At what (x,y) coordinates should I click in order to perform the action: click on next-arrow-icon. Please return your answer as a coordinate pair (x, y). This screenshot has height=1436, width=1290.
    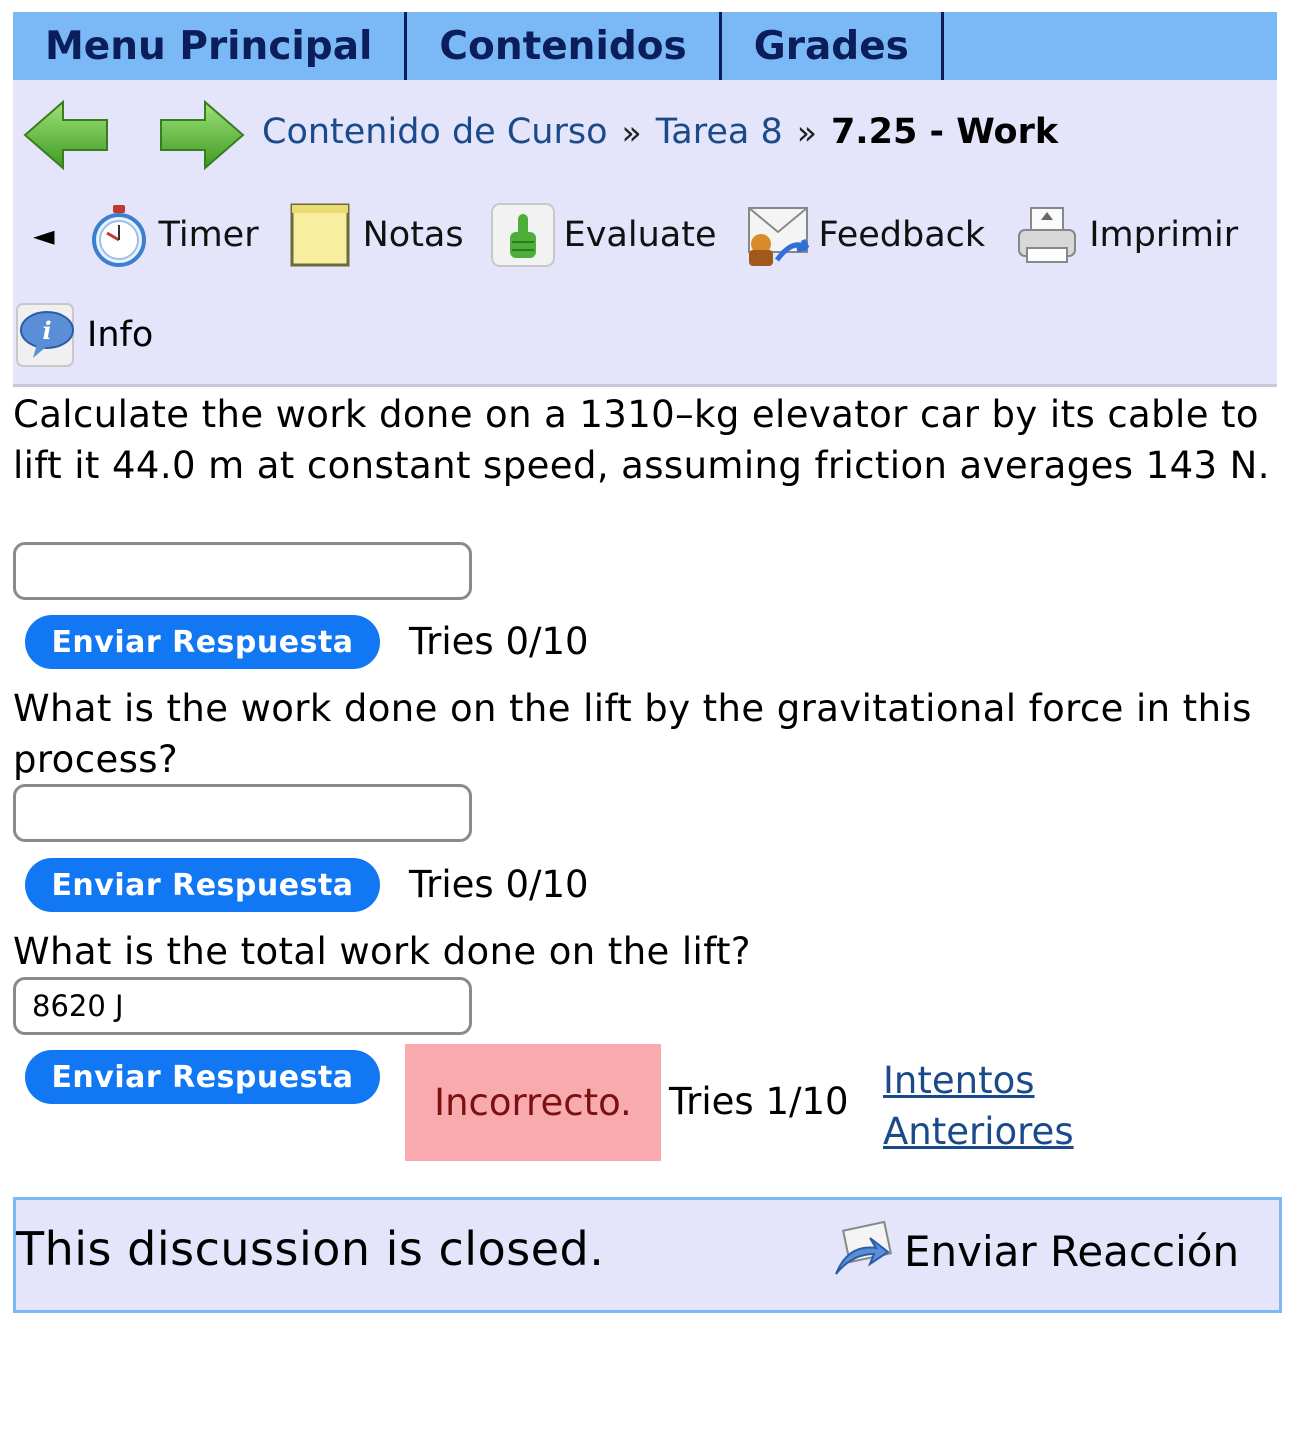
    Looking at the image, I should click on (202, 135).